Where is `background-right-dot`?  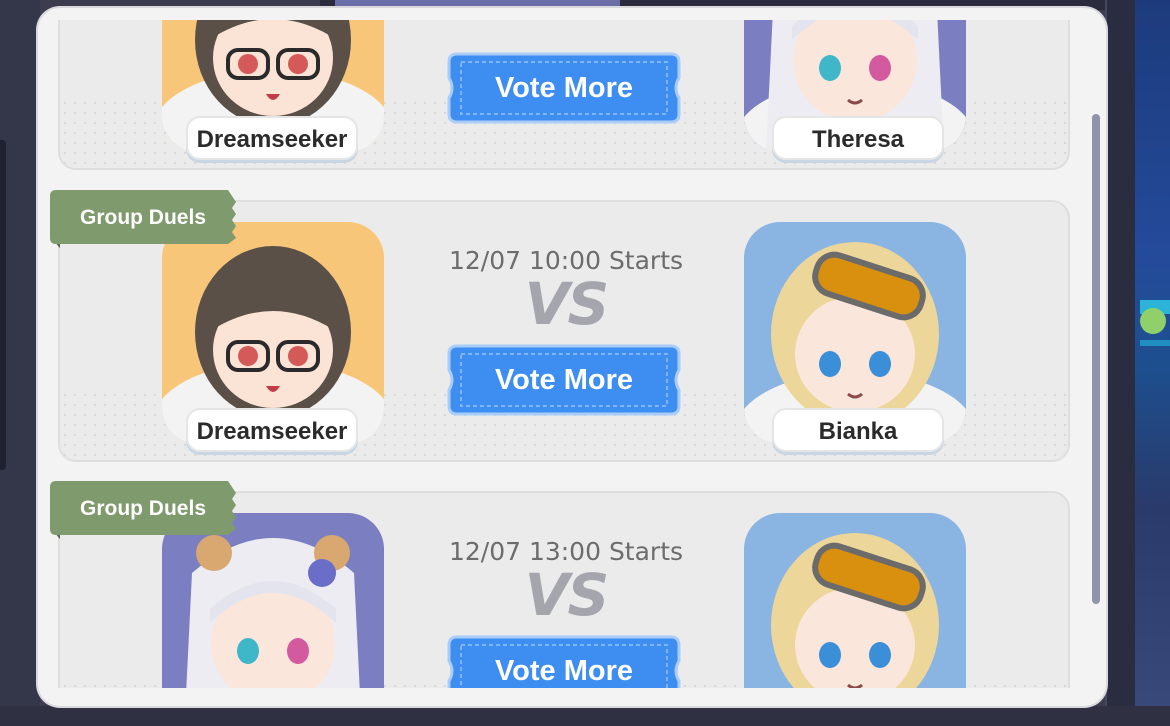 background-right-dot is located at coordinates (1153, 321).